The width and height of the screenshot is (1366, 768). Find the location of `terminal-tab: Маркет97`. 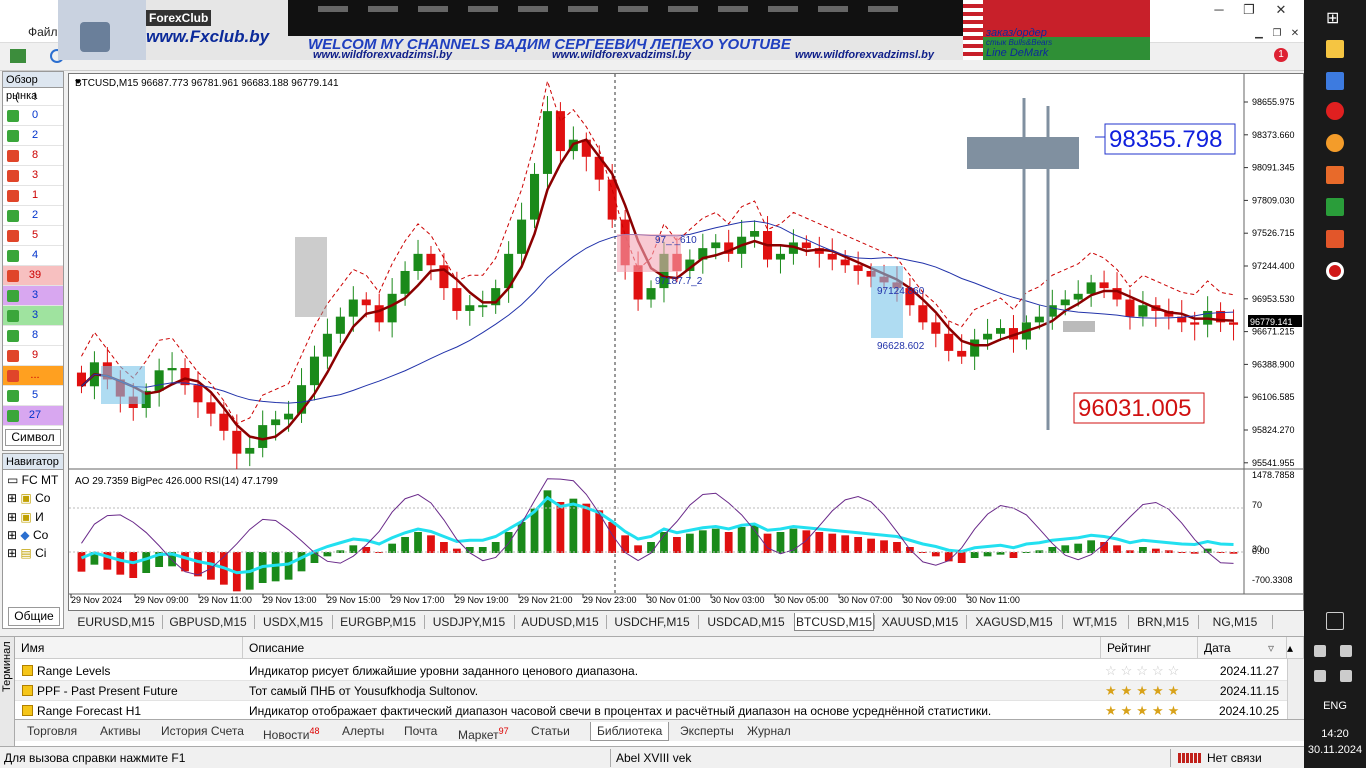

terminal-tab: Маркет97 is located at coordinates (483, 732).